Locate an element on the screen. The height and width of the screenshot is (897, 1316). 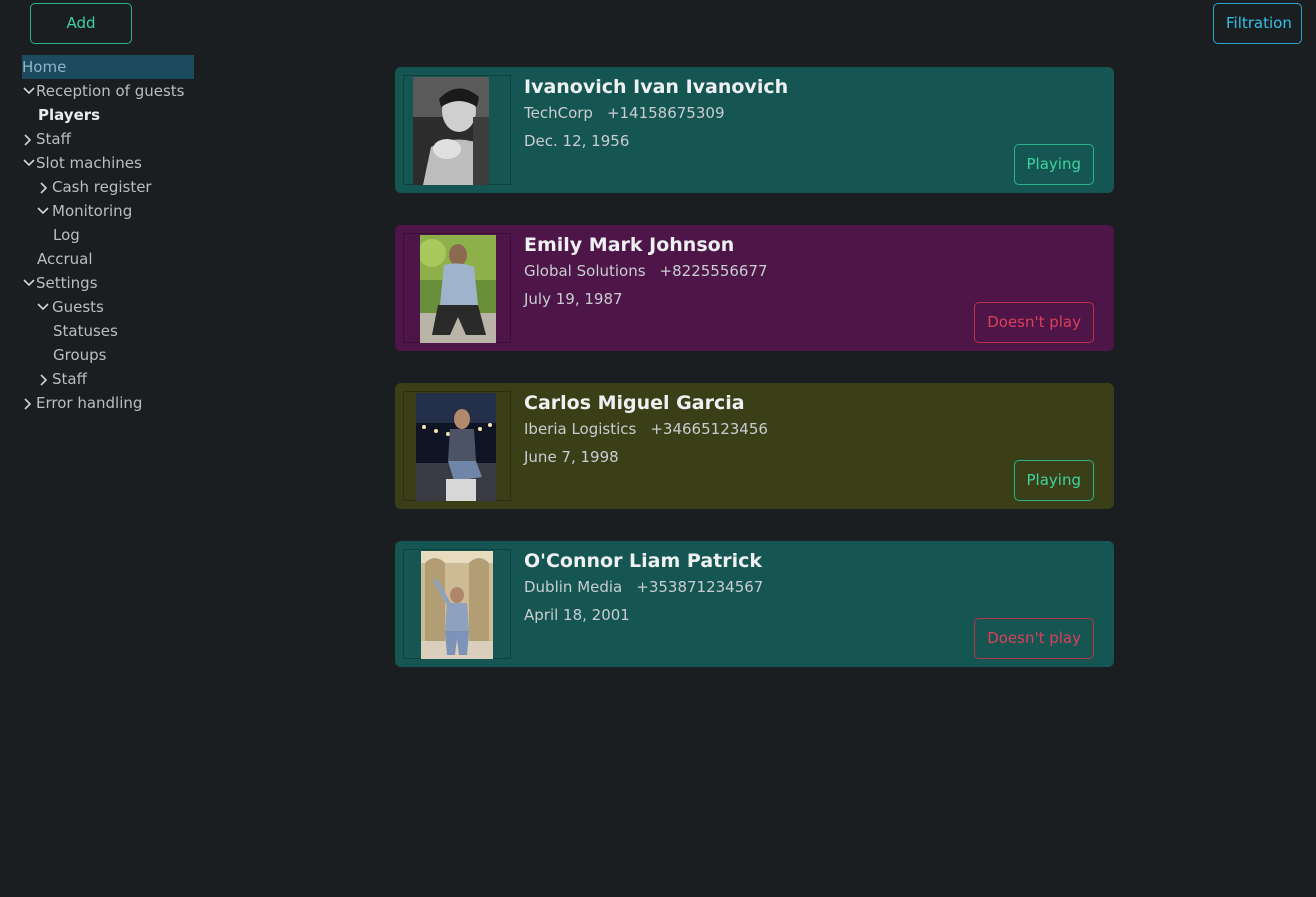
sidebar-item-label: Players is located at coordinates (69, 115).